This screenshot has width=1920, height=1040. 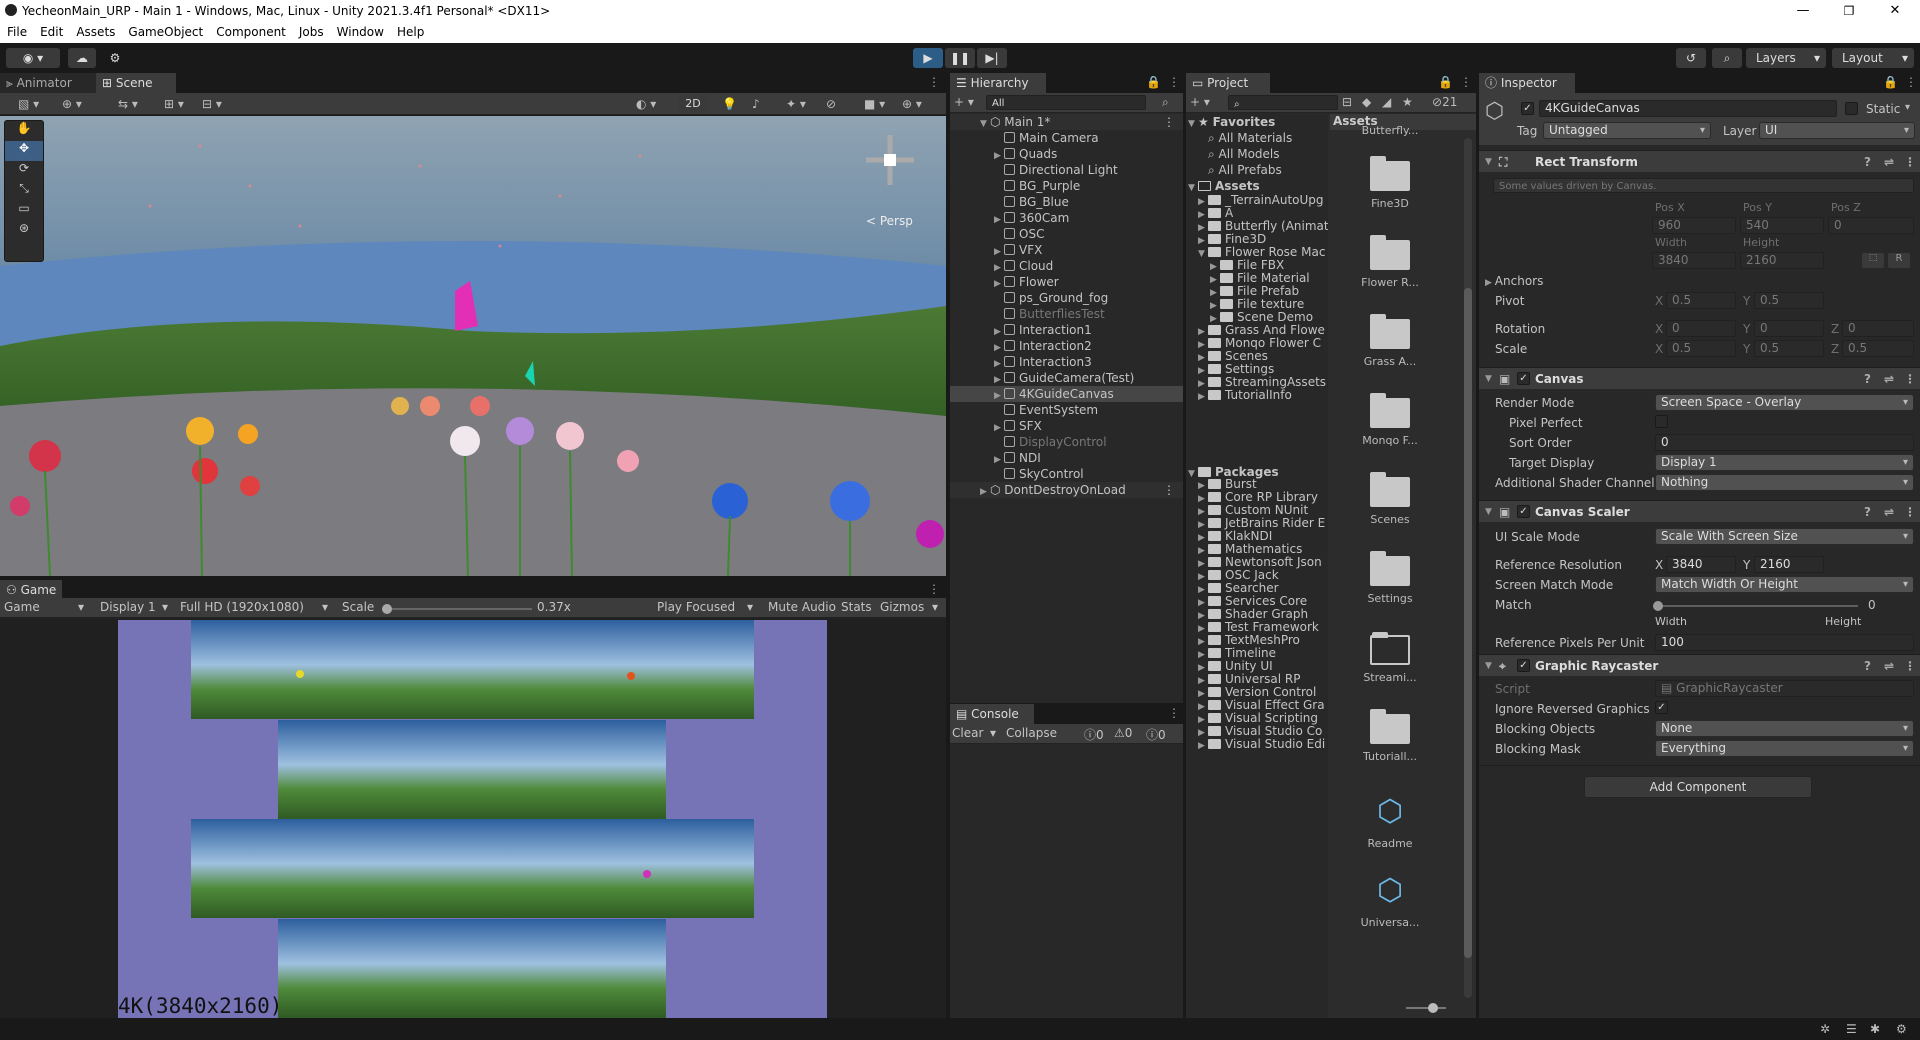 What do you see at coordinates (174, 104) in the screenshot?
I see `grid-snap-icon: ⊞ ▾` at bounding box center [174, 104].